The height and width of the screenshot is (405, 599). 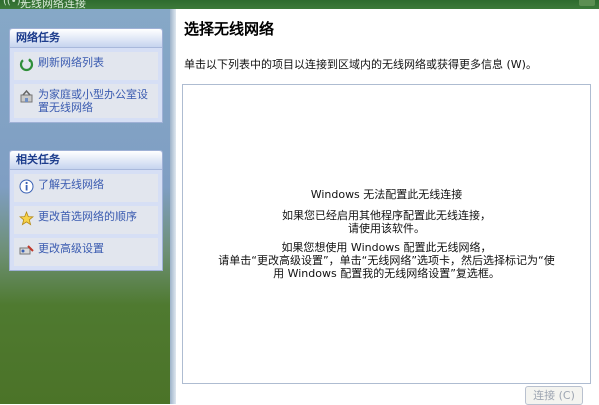 What do you see at coordinates (554, 395) in the screenshot?
I see `connect-button: 连接 (C)` at bounding box center [554, 395].